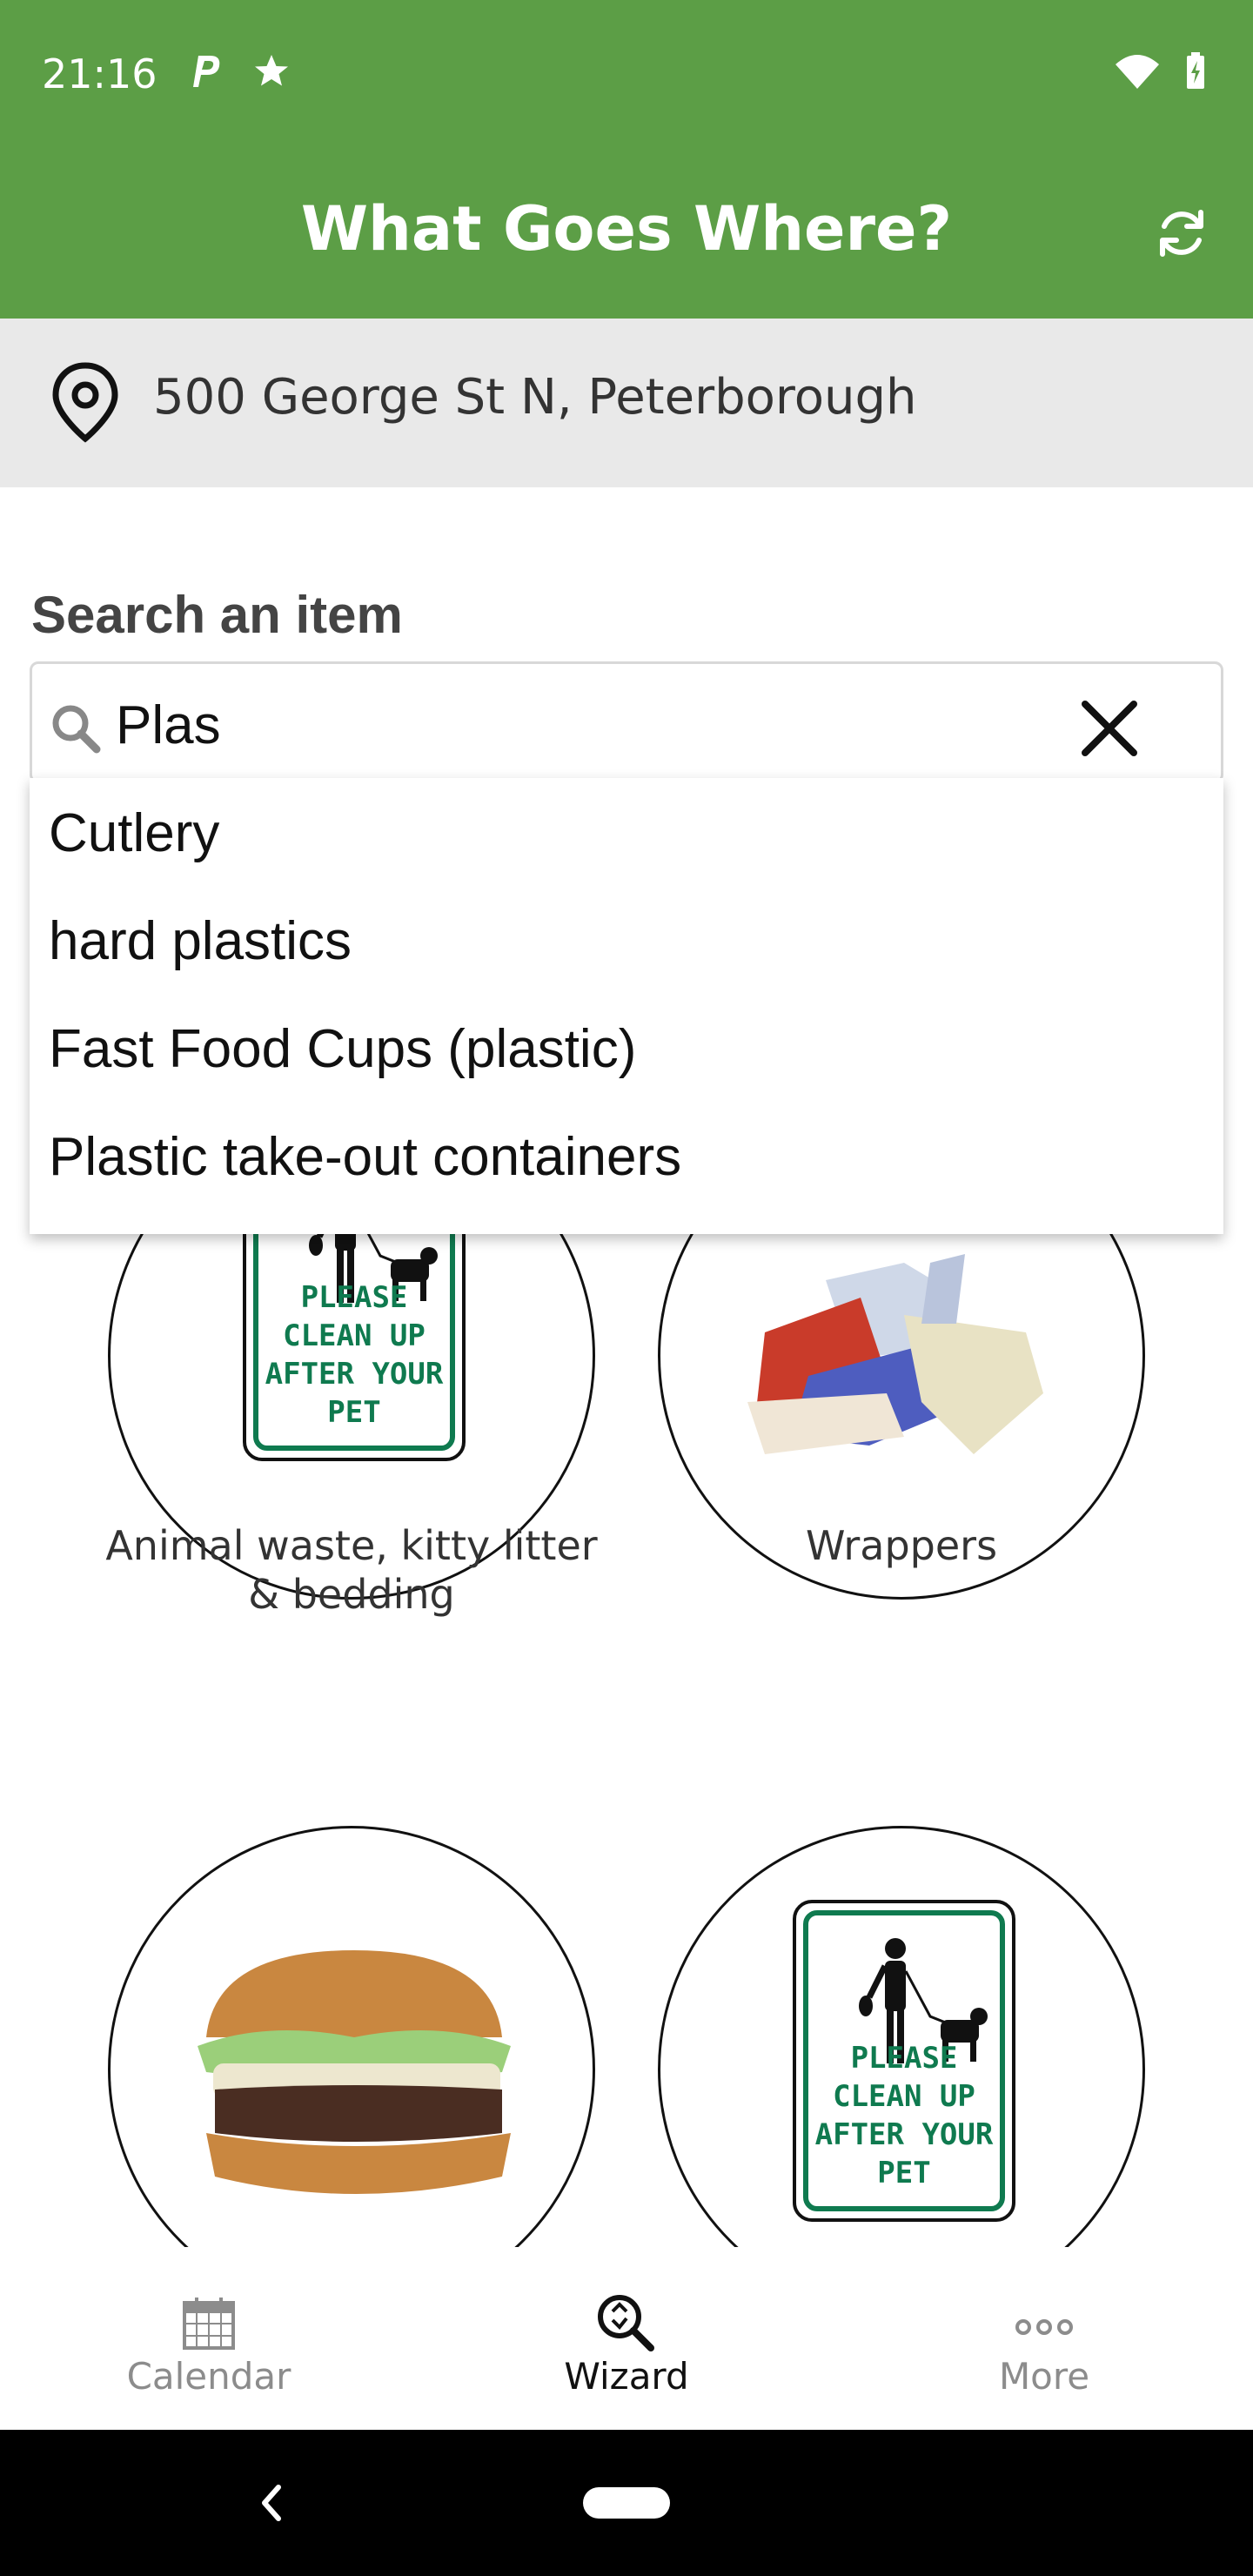  I want to click on suggestion-item: Cutlery, so click(623, 846).